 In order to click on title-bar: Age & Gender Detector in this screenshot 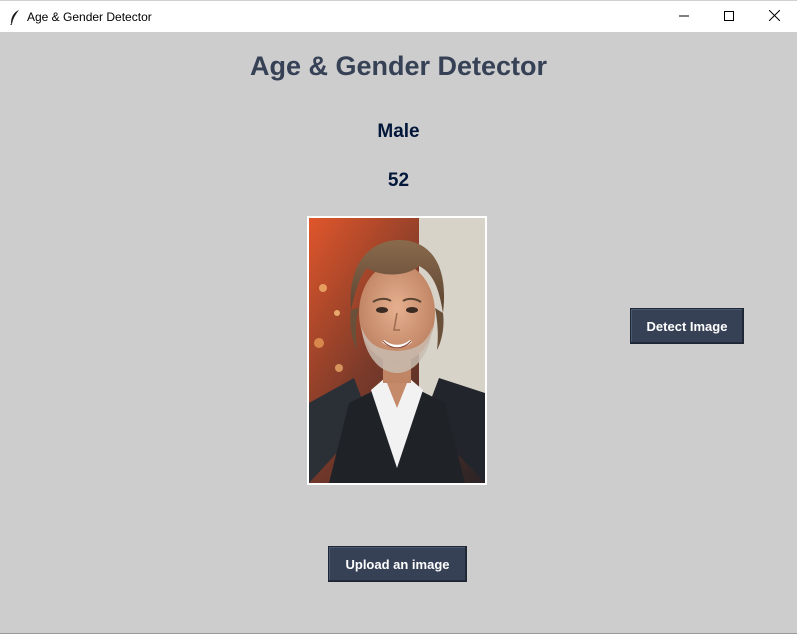, I will do `click(398, 16)`.